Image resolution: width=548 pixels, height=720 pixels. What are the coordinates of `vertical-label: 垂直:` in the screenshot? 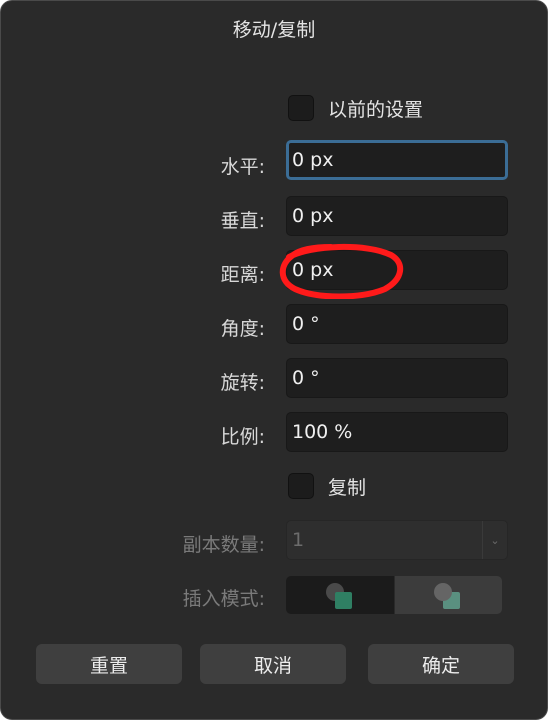 It's located at (242, 221).